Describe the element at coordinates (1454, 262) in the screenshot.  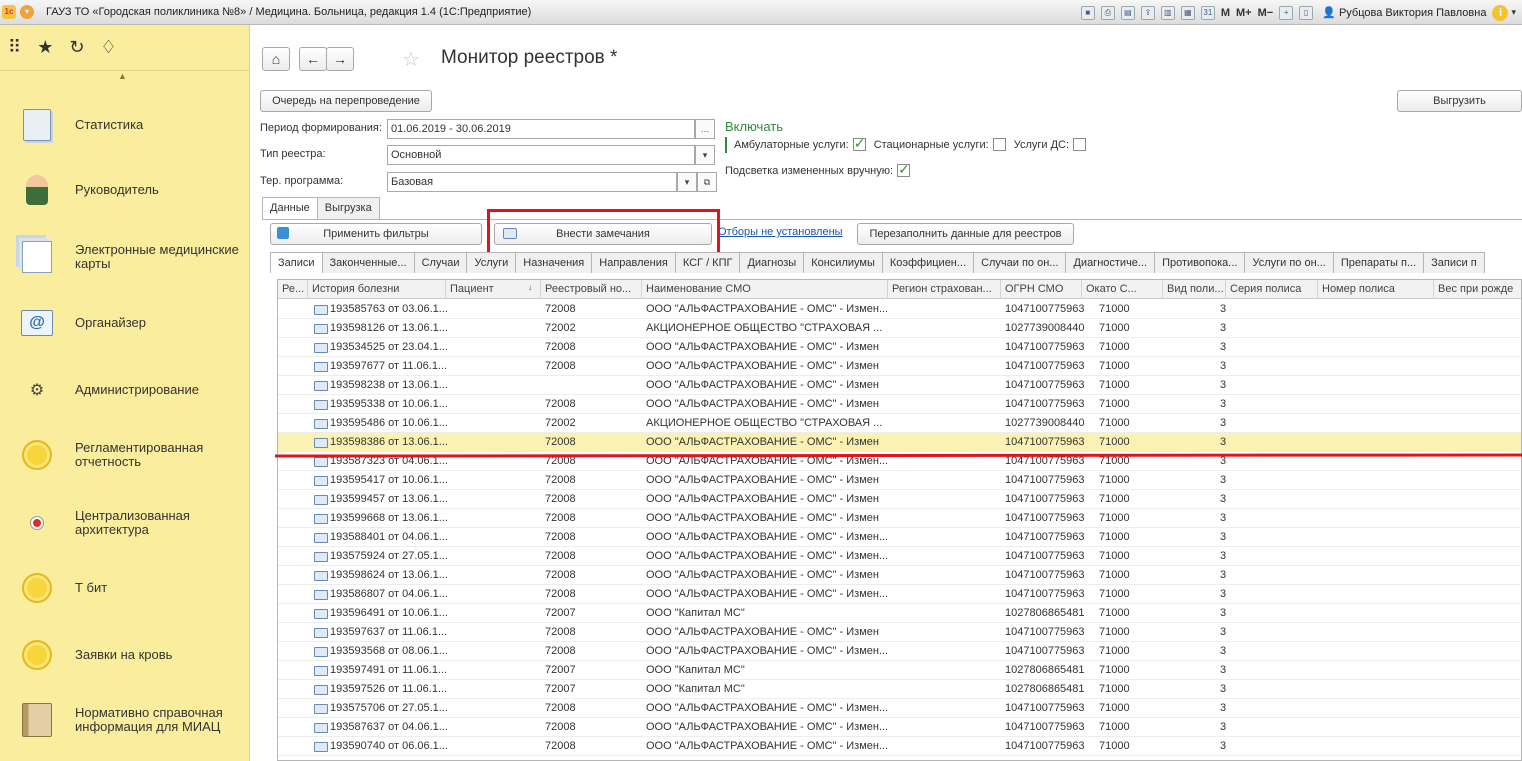
I see `subtab-records-more: Записи п` at that location.